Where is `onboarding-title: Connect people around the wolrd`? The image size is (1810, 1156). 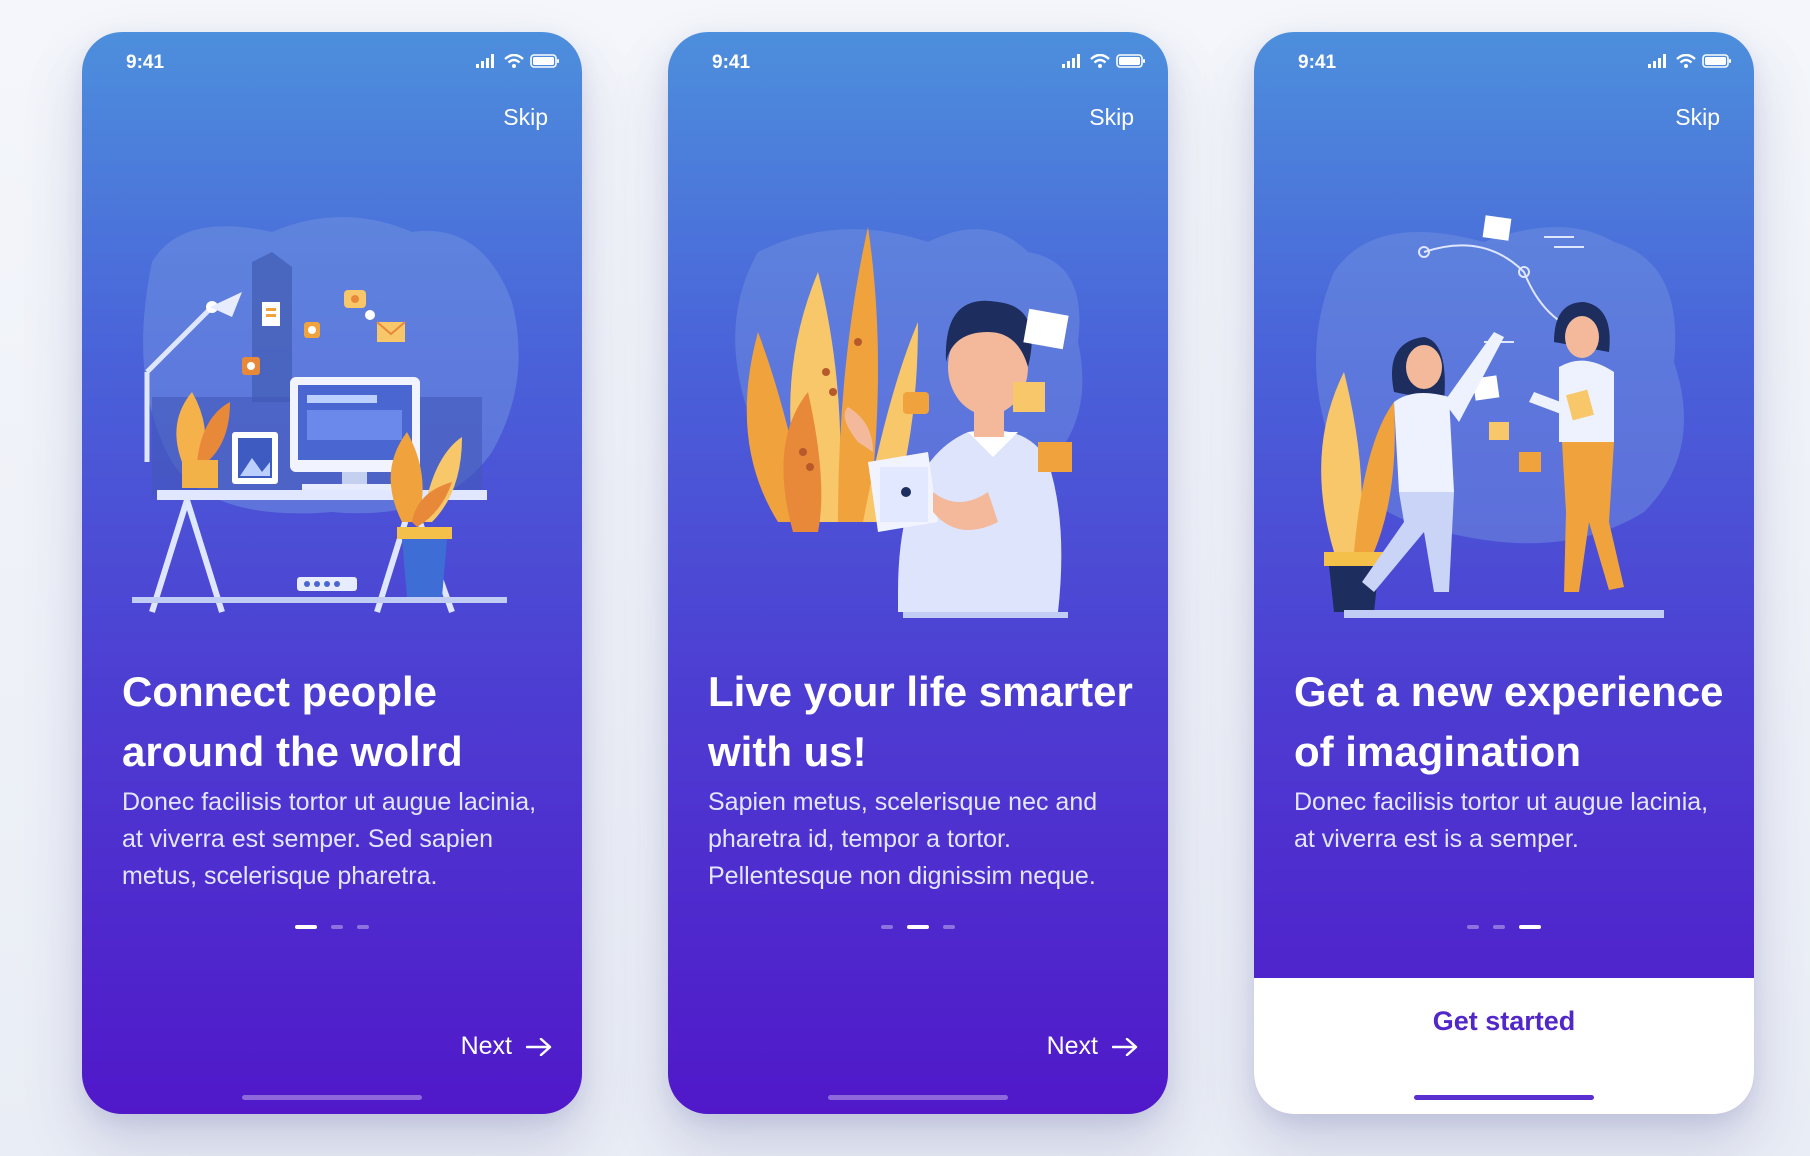 onboarding-title: Connect people around the wolrd is located at coordinates (292, 721).